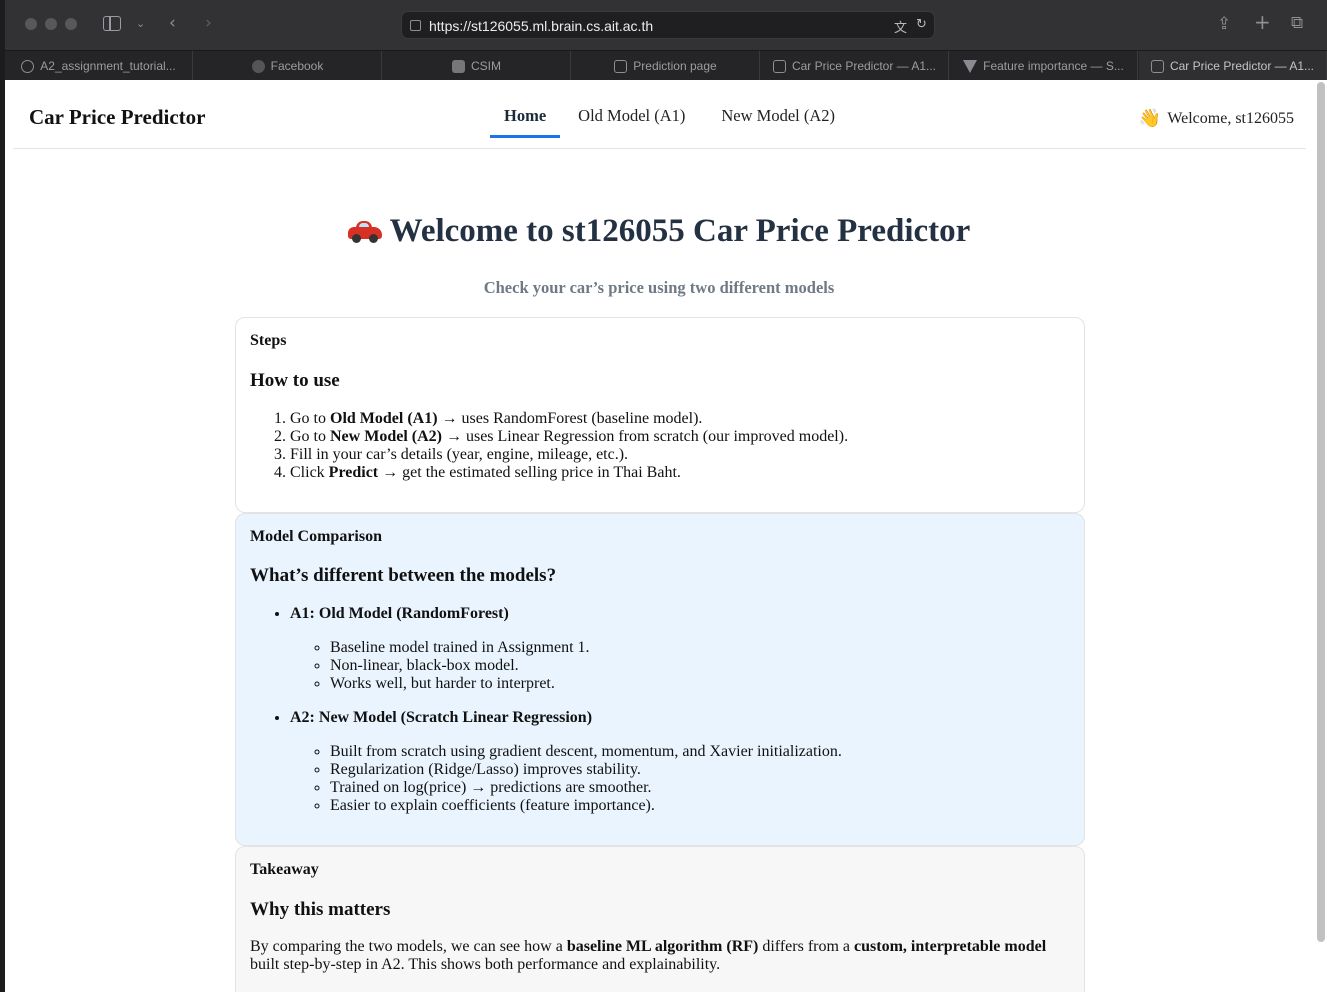  What do you see at coordinates (680, 231) in the screenshot?
I see `page-title-text: Welcome to st126055 Car Price Predictor` at bounding box center [680, 231].